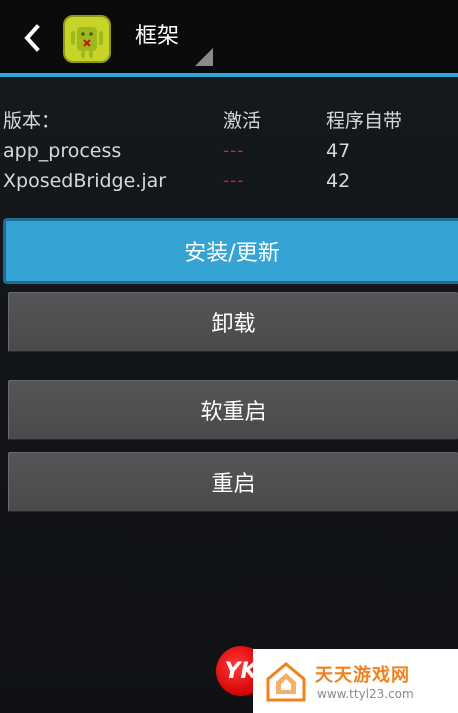  Describe the element at coordinates (338, 151) in the screenshot. I see `bundled-version: 47` at that location.